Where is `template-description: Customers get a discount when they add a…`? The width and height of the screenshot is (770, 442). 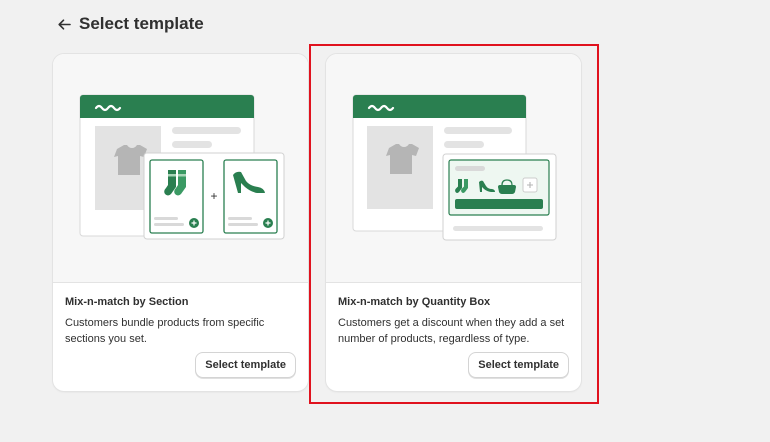 template-description: Customers get a discount when they add a… is located at coordinates (451, 331).